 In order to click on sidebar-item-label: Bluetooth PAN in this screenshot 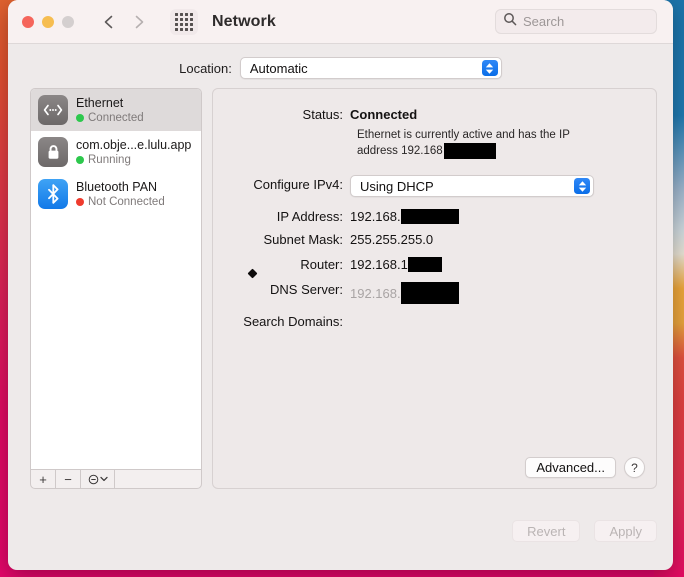, I will do `click(117, 186)`.